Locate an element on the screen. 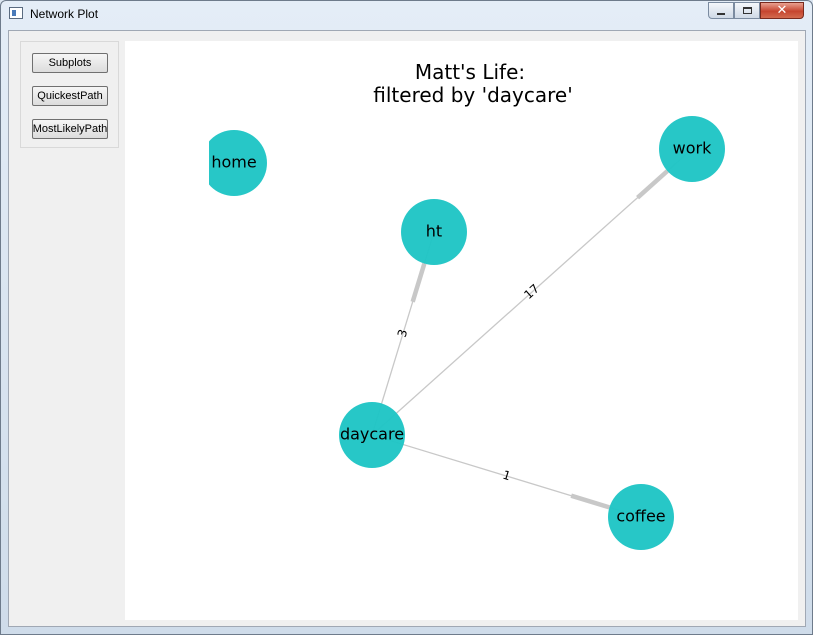 The height and width of the screenshot is (635, 813). edge-weight-label: 3 is located at coordinates (403, 333).